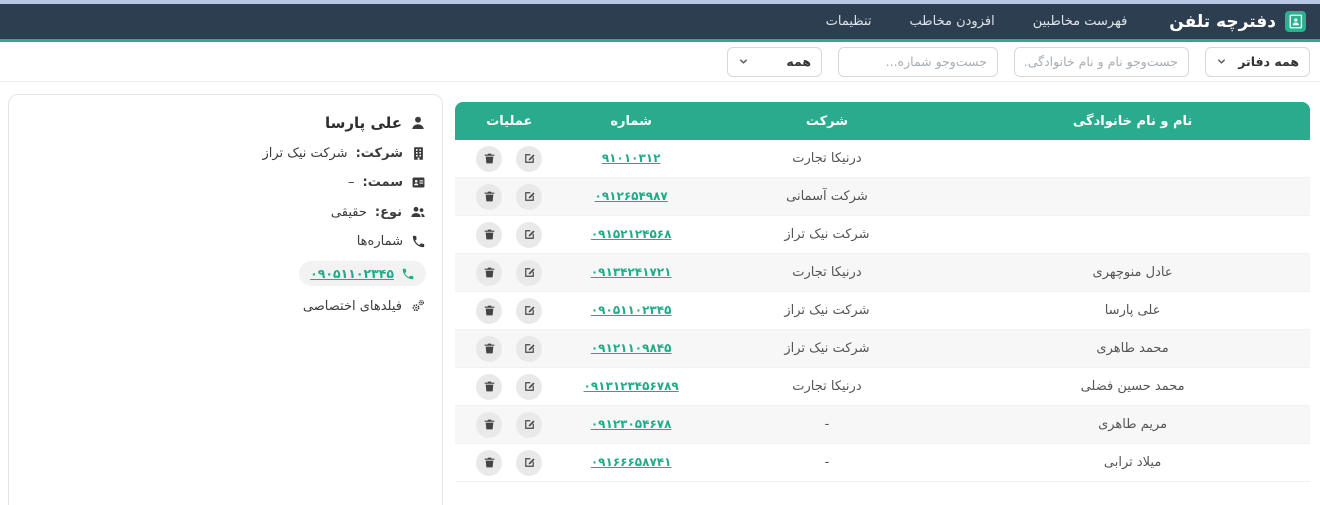  Describe the element at coordinates (1132, 463) in the screenshot. I see `contact-name: میلاد ترابی` at that location.